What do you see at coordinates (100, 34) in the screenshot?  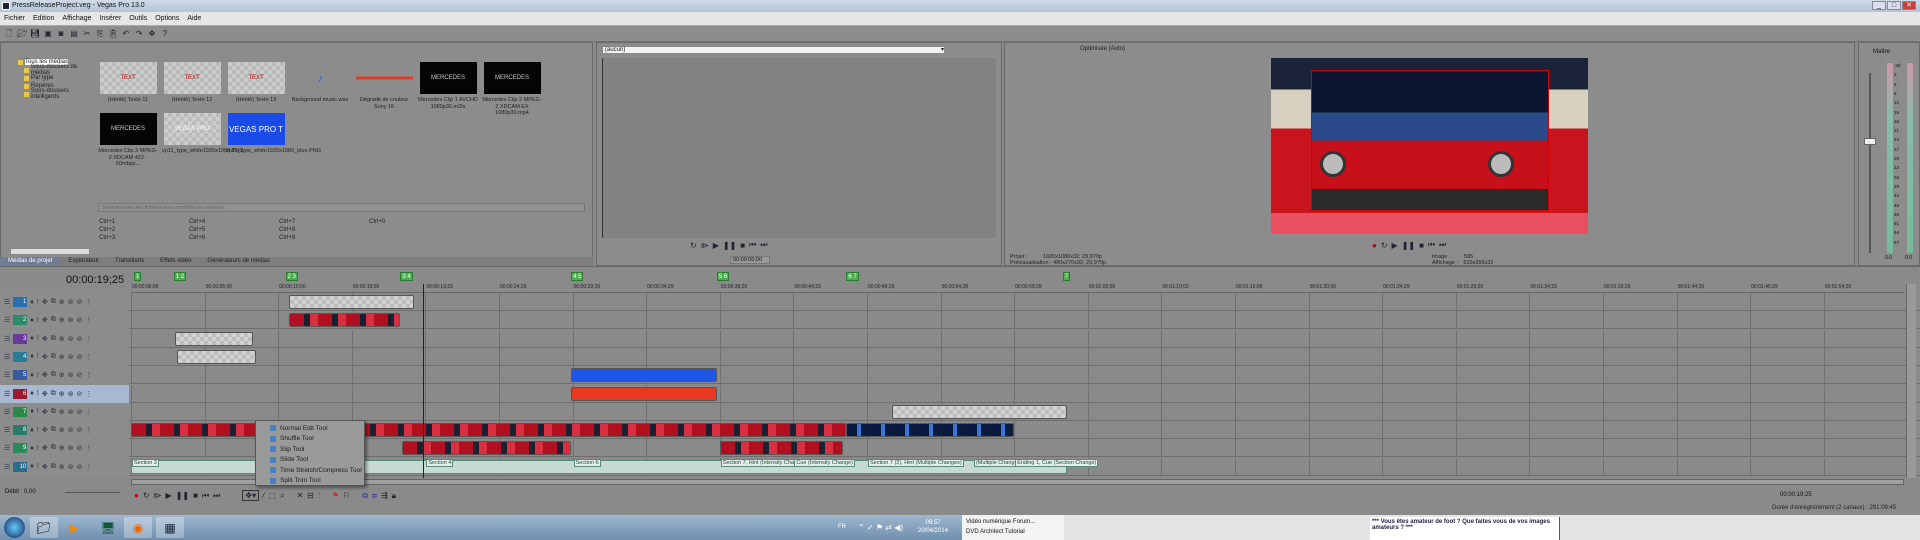 I see `copy-icon: ⎘` at bounding box center [100, 34].